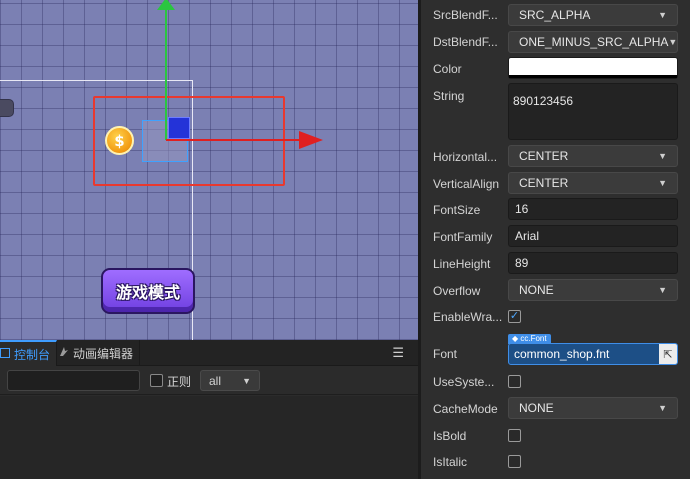 The image size is (690, 479). I want to click on font-size-value: 16, so click(522, 209).